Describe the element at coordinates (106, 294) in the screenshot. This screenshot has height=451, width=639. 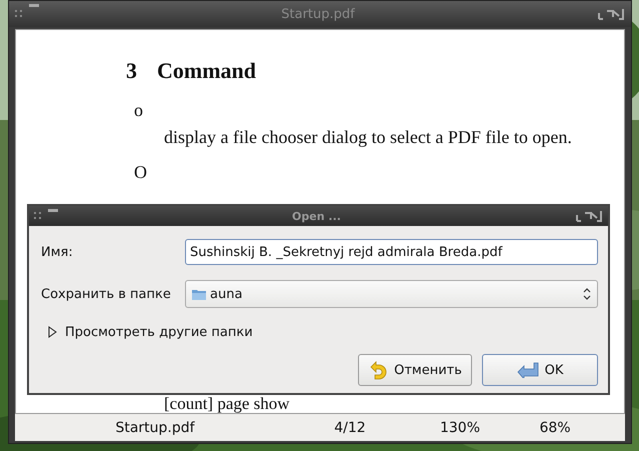
I see `folder-label: Сохранить в папке` at that location.